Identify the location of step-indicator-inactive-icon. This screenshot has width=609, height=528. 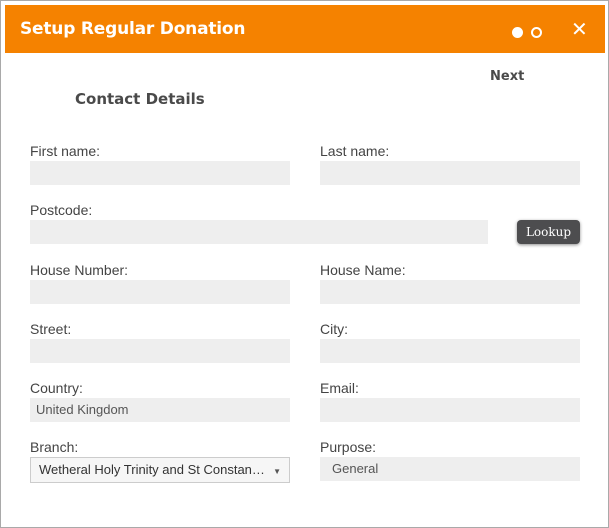
(536, 32).